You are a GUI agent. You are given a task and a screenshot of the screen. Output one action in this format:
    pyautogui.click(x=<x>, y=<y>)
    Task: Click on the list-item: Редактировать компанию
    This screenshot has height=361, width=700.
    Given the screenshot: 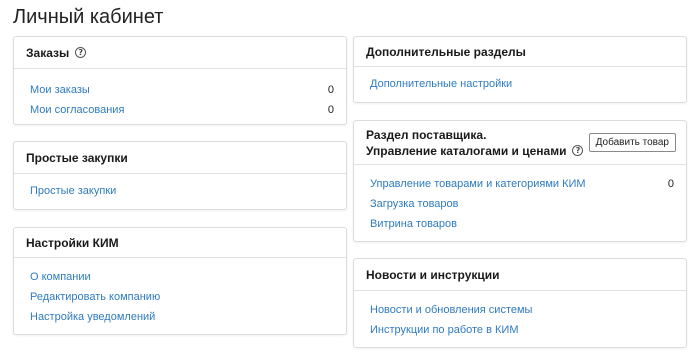 What is the action you would take?
    pyautogui.click(x=182, y=297)
    